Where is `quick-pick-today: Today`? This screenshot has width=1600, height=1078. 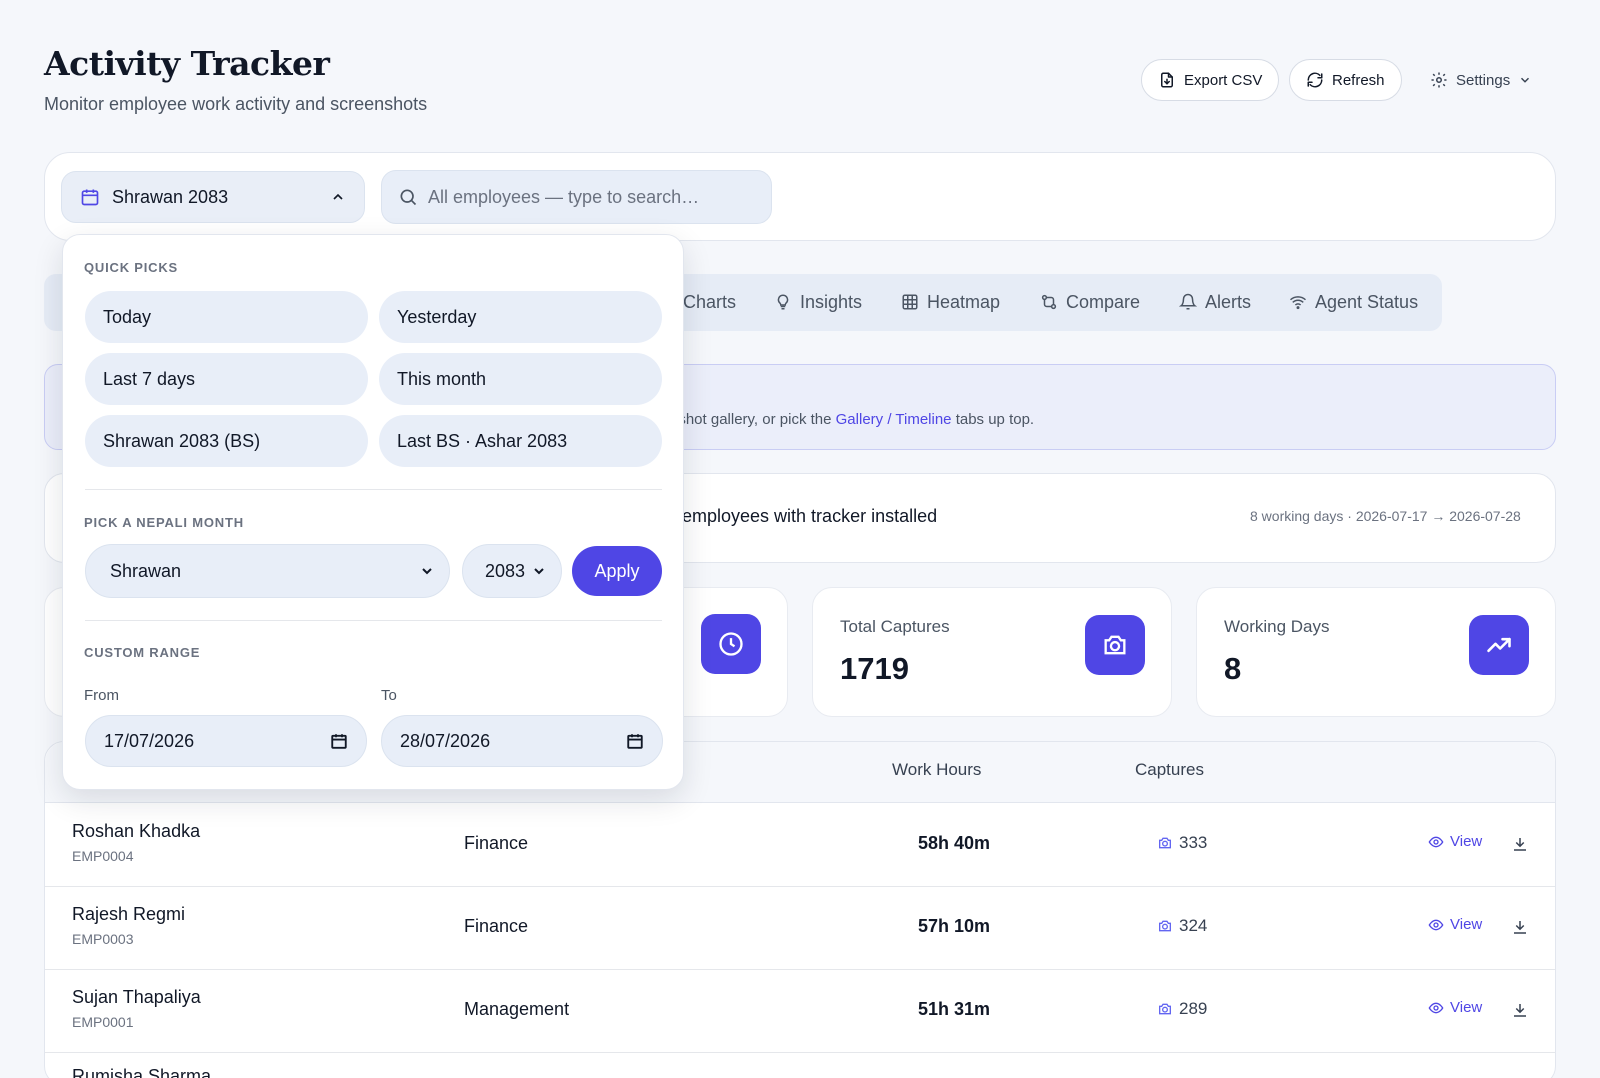
quick-pick-today: Today is located at coordinates (226, 317).